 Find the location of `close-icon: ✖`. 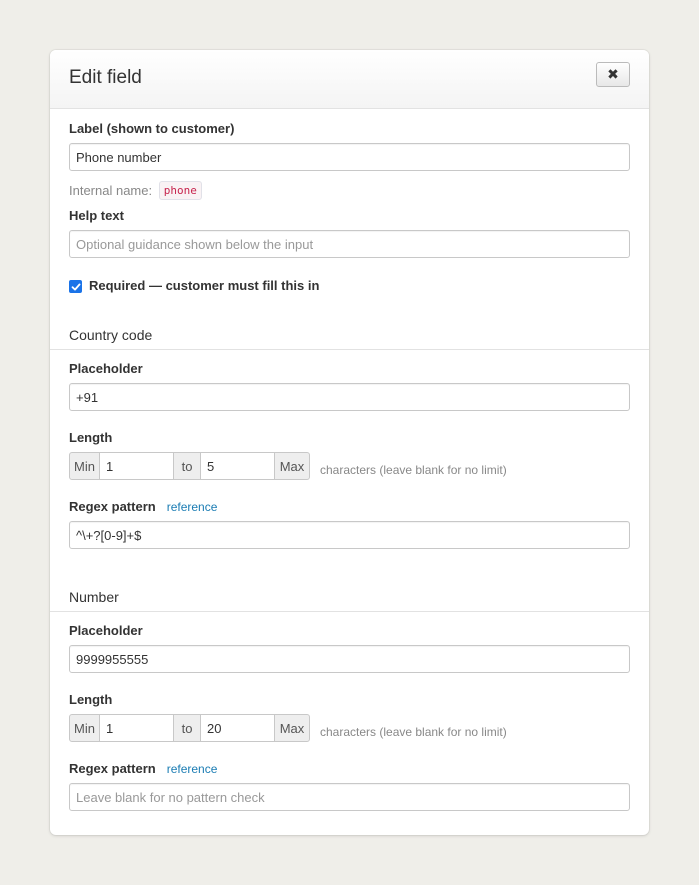

close-icon: ✖ is located at coordinates (613, 74).